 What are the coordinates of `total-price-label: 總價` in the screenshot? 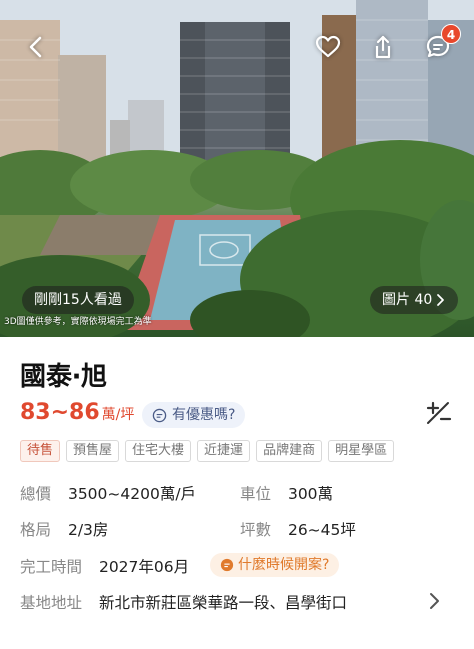 It's located at (36, 494).